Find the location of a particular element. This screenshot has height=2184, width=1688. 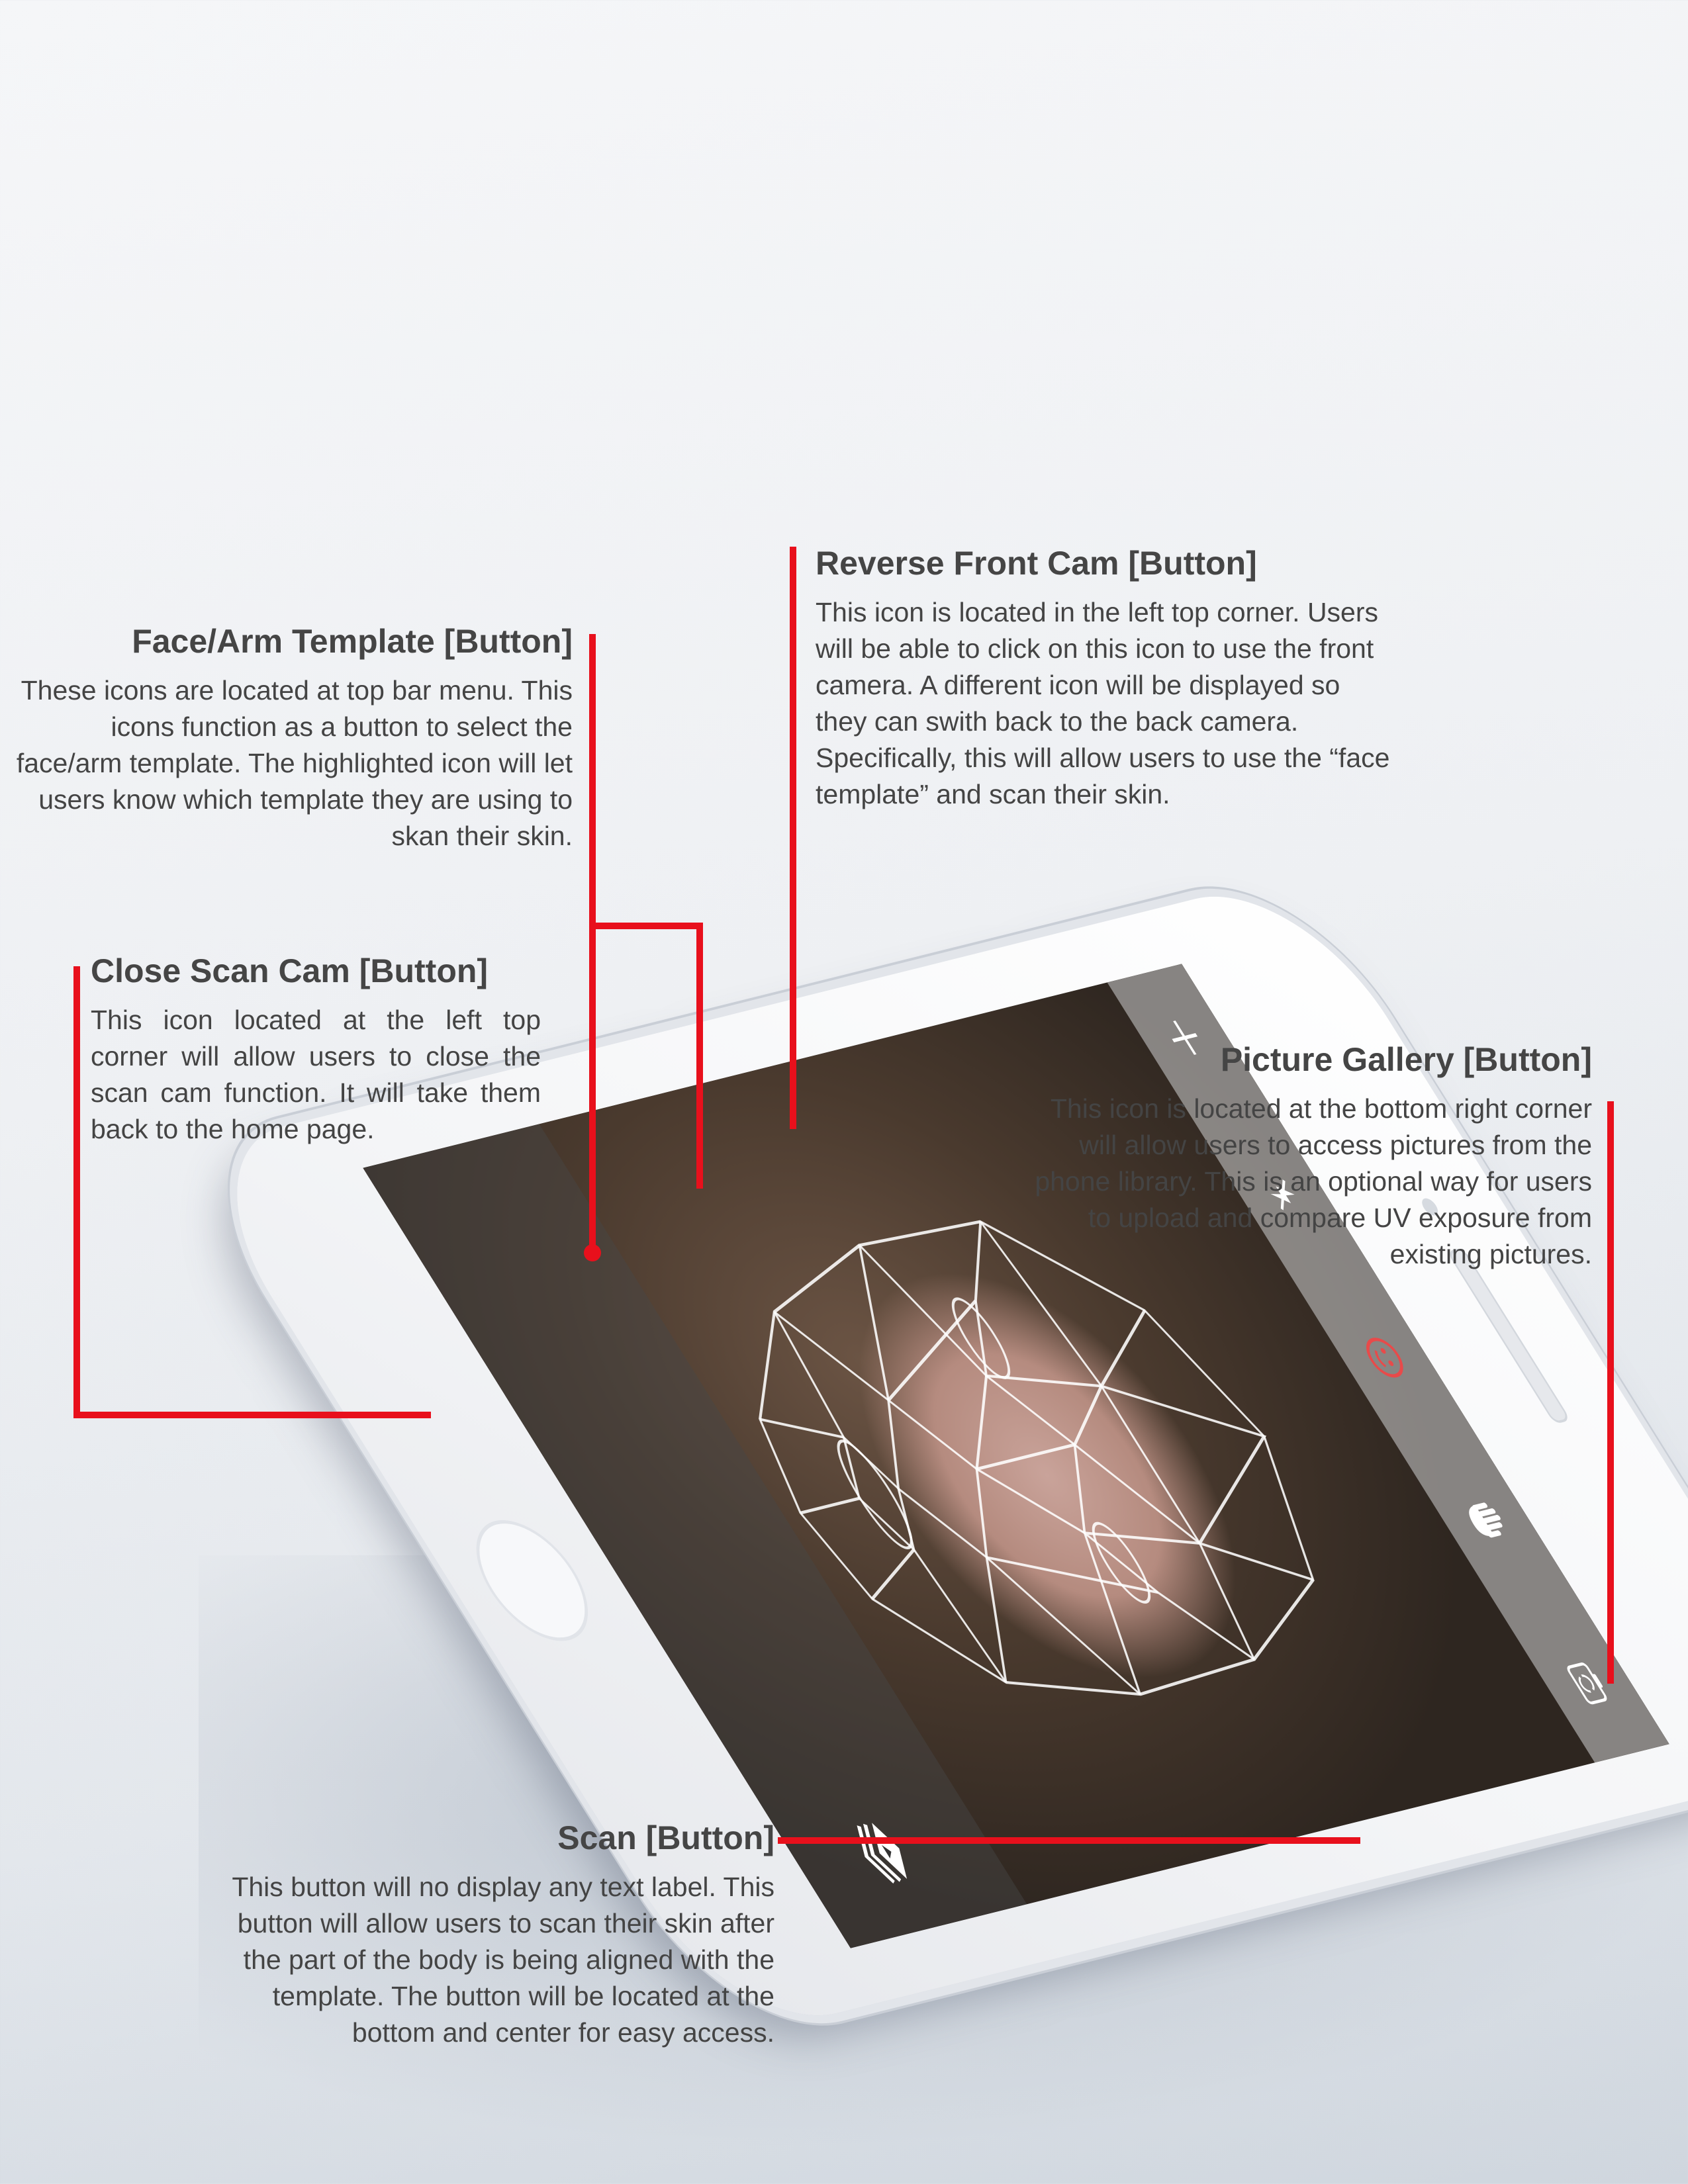

face-arm-leader-vertical is located at coordinates (592, 946).